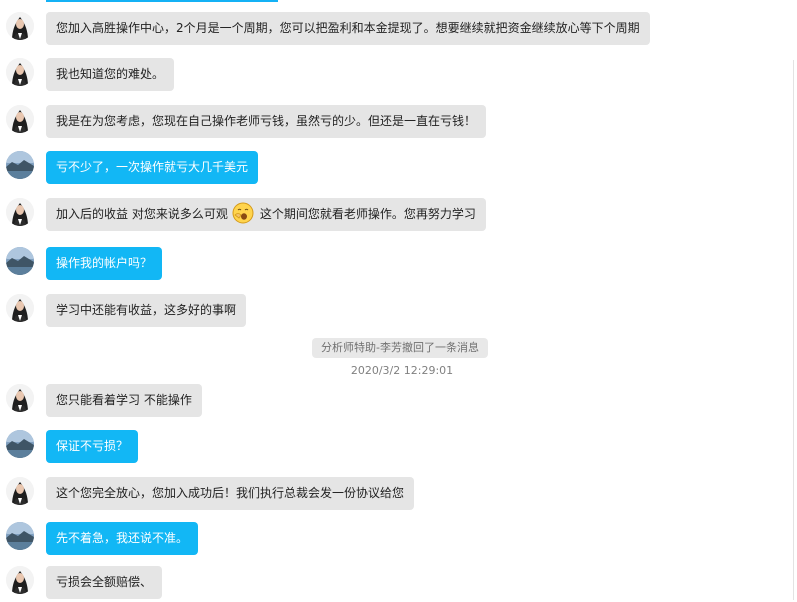 This screenshot has height=602, width=797. I want to click on chat-message-agent: 我是在为您考虑，您现在自己操作老师亏钱，虽然亏的少。但还是一直在亏钱！, so click(398, 123).